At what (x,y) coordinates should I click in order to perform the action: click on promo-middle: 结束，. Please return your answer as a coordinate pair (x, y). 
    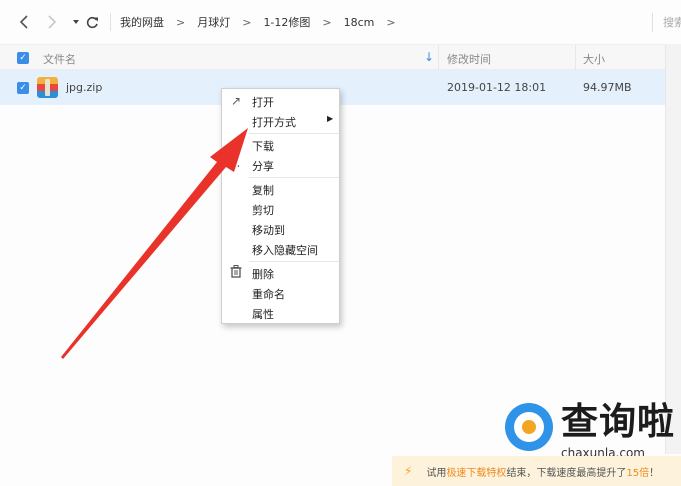
    Looking at the image, I should click on (521, 473).